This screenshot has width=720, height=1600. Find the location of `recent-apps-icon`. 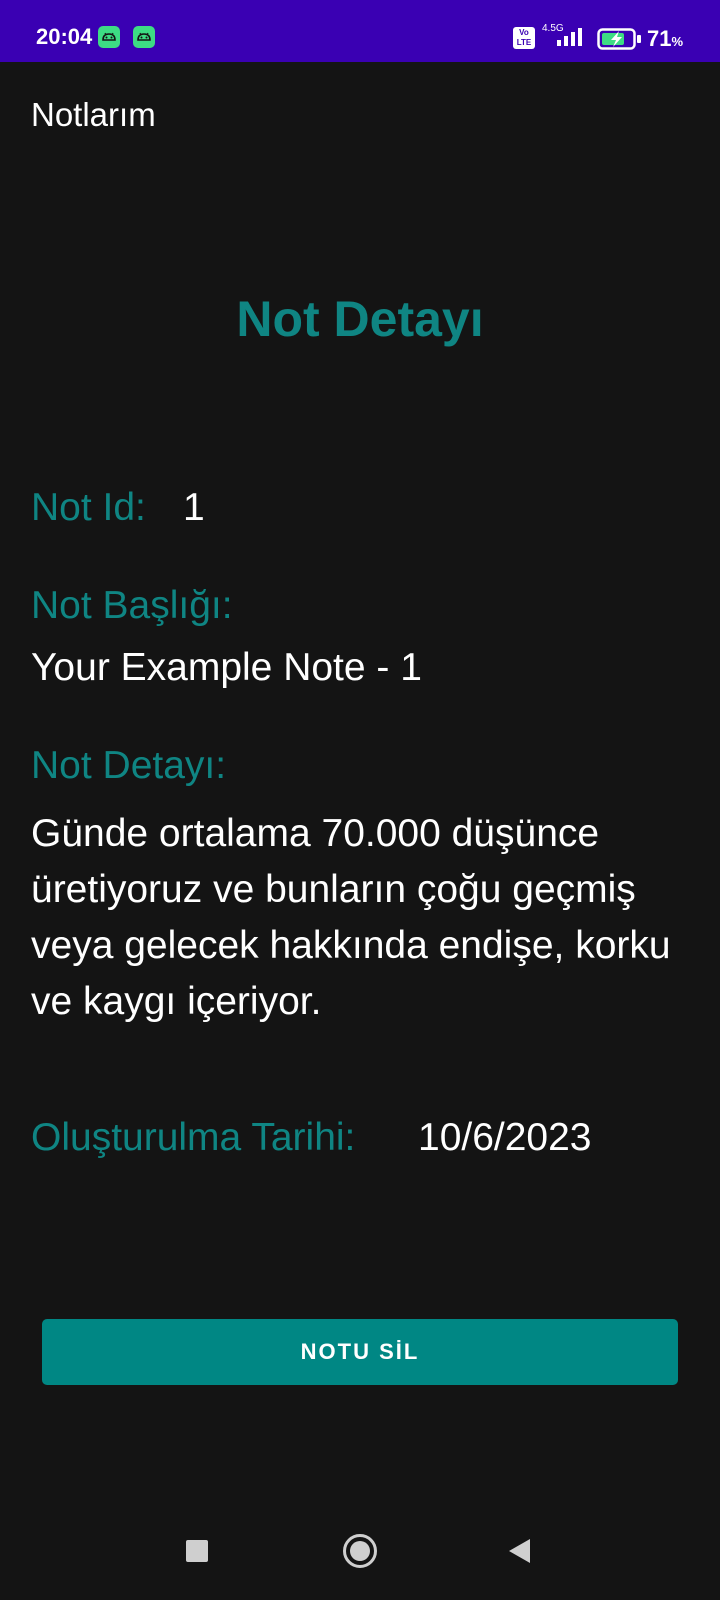

recent-apps-icon is located at coordinates (197, 1551).